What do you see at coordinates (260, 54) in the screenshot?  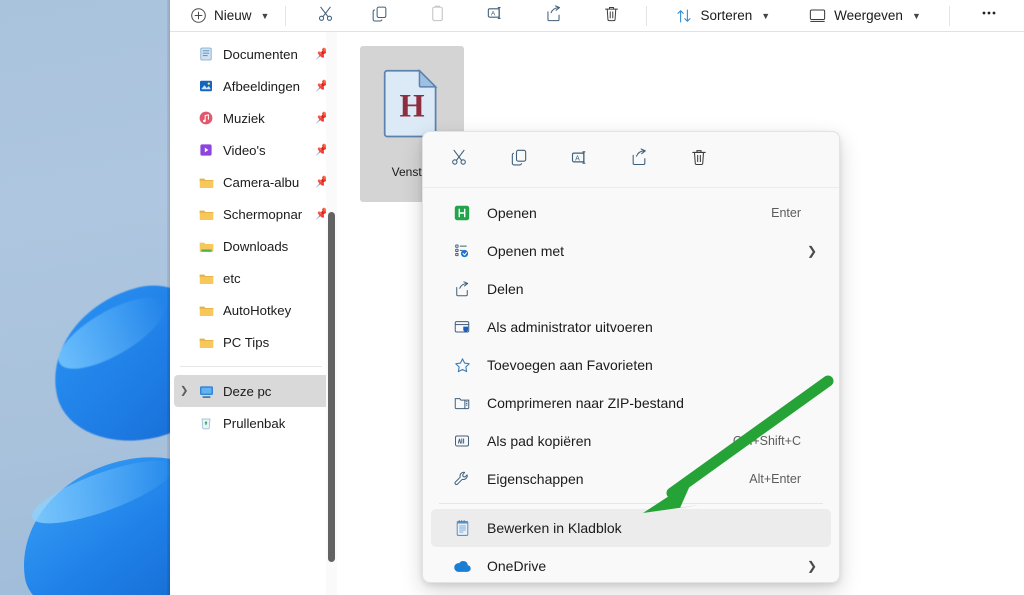 I see `sidebar-item-label: Documenten` at bounding box center [260, 54].